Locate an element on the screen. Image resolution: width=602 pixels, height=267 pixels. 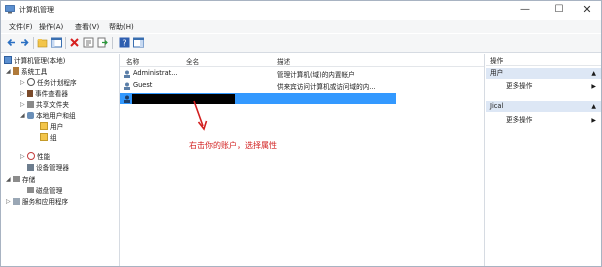
help-icon: ? is located at coordinates (124, 42).